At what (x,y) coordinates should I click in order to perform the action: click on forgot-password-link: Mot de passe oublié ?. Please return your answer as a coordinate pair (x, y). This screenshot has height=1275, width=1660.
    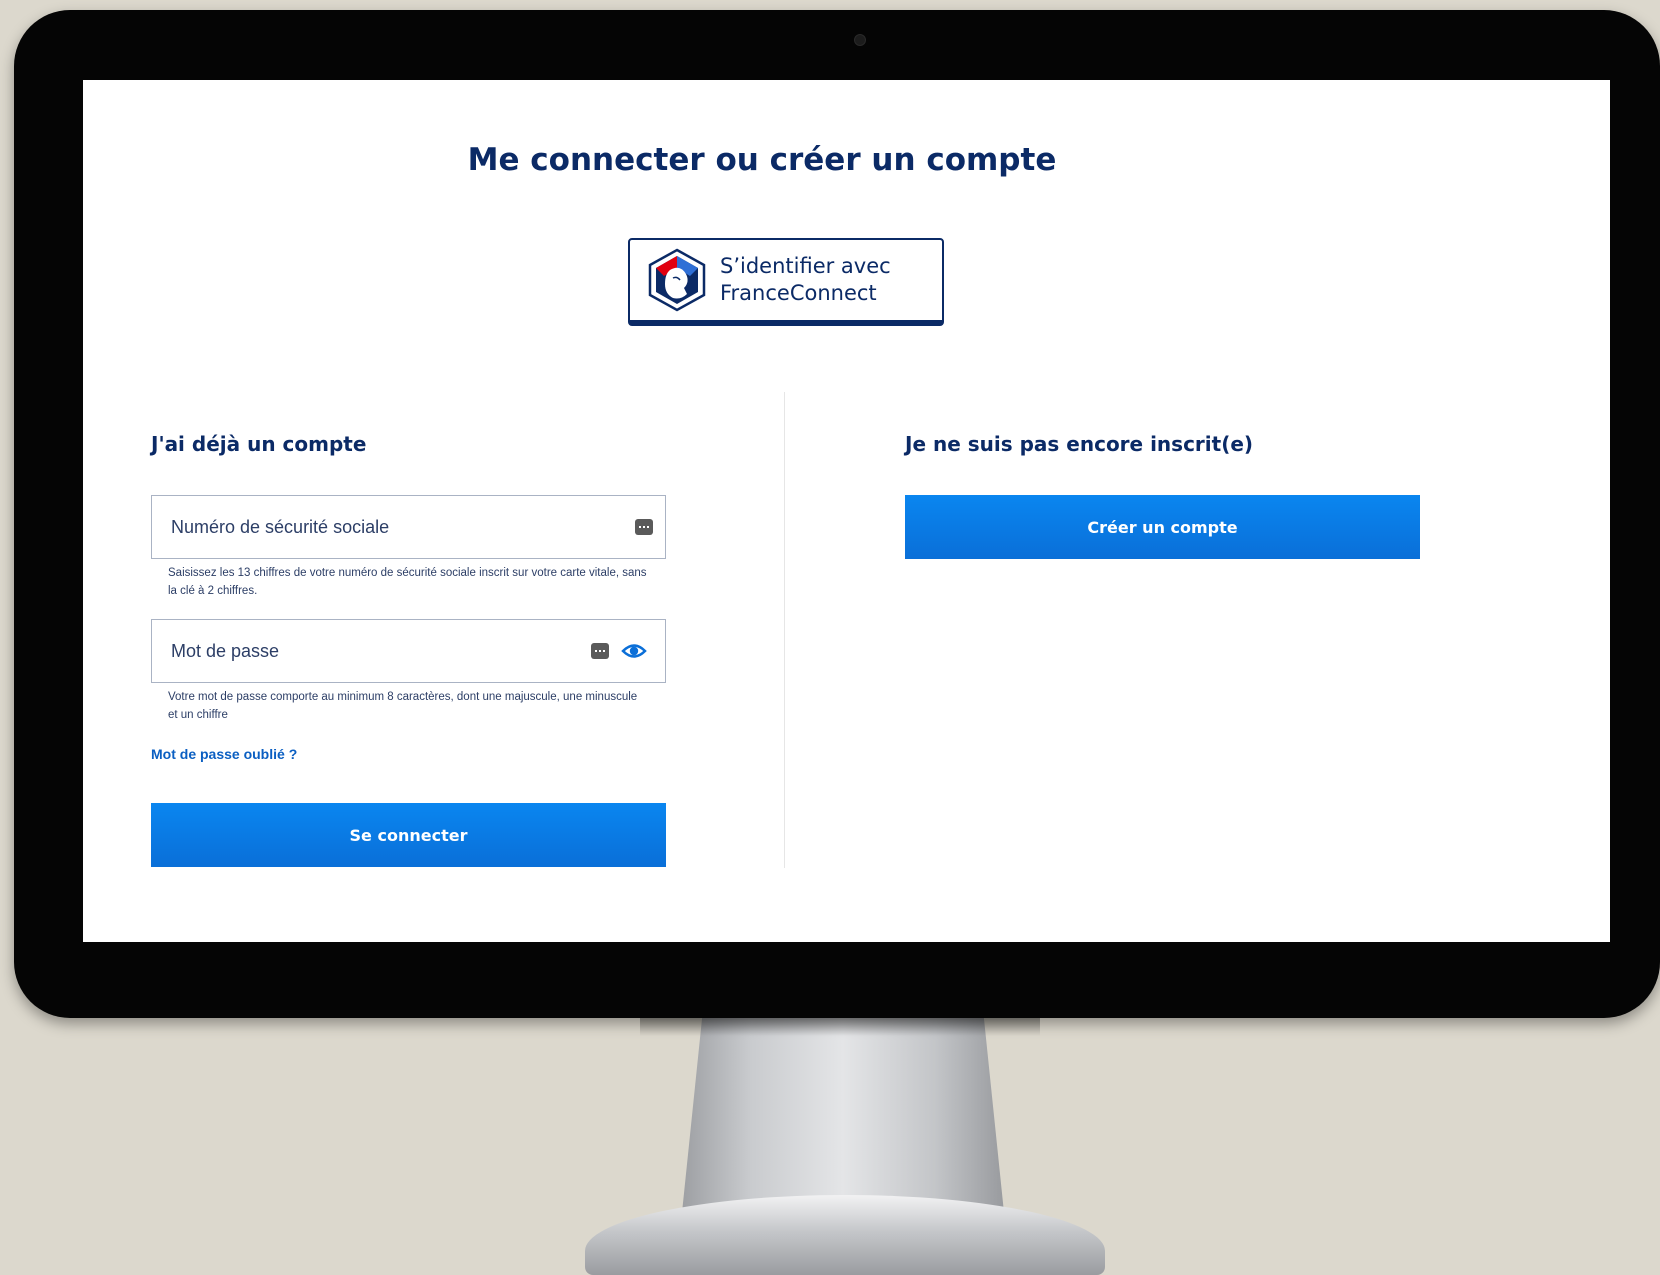
    Looking at the image, I should click on (224, 754).